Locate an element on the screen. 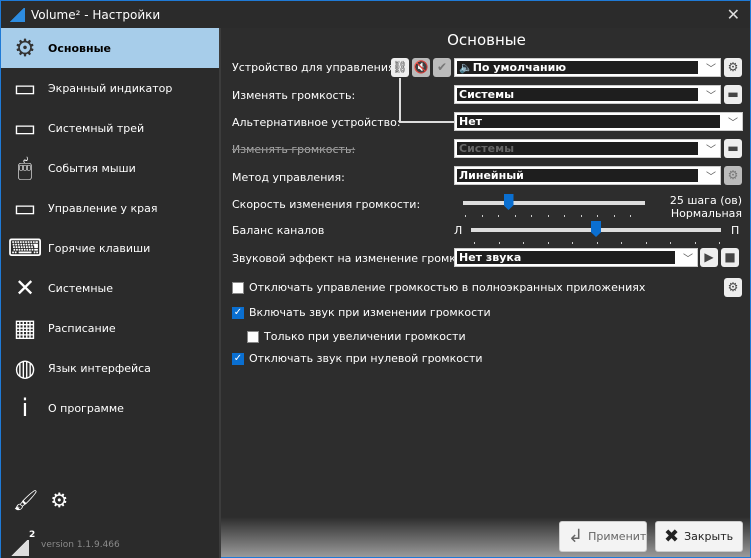  stop-icon: ■ is located at coordinates (730, 257).